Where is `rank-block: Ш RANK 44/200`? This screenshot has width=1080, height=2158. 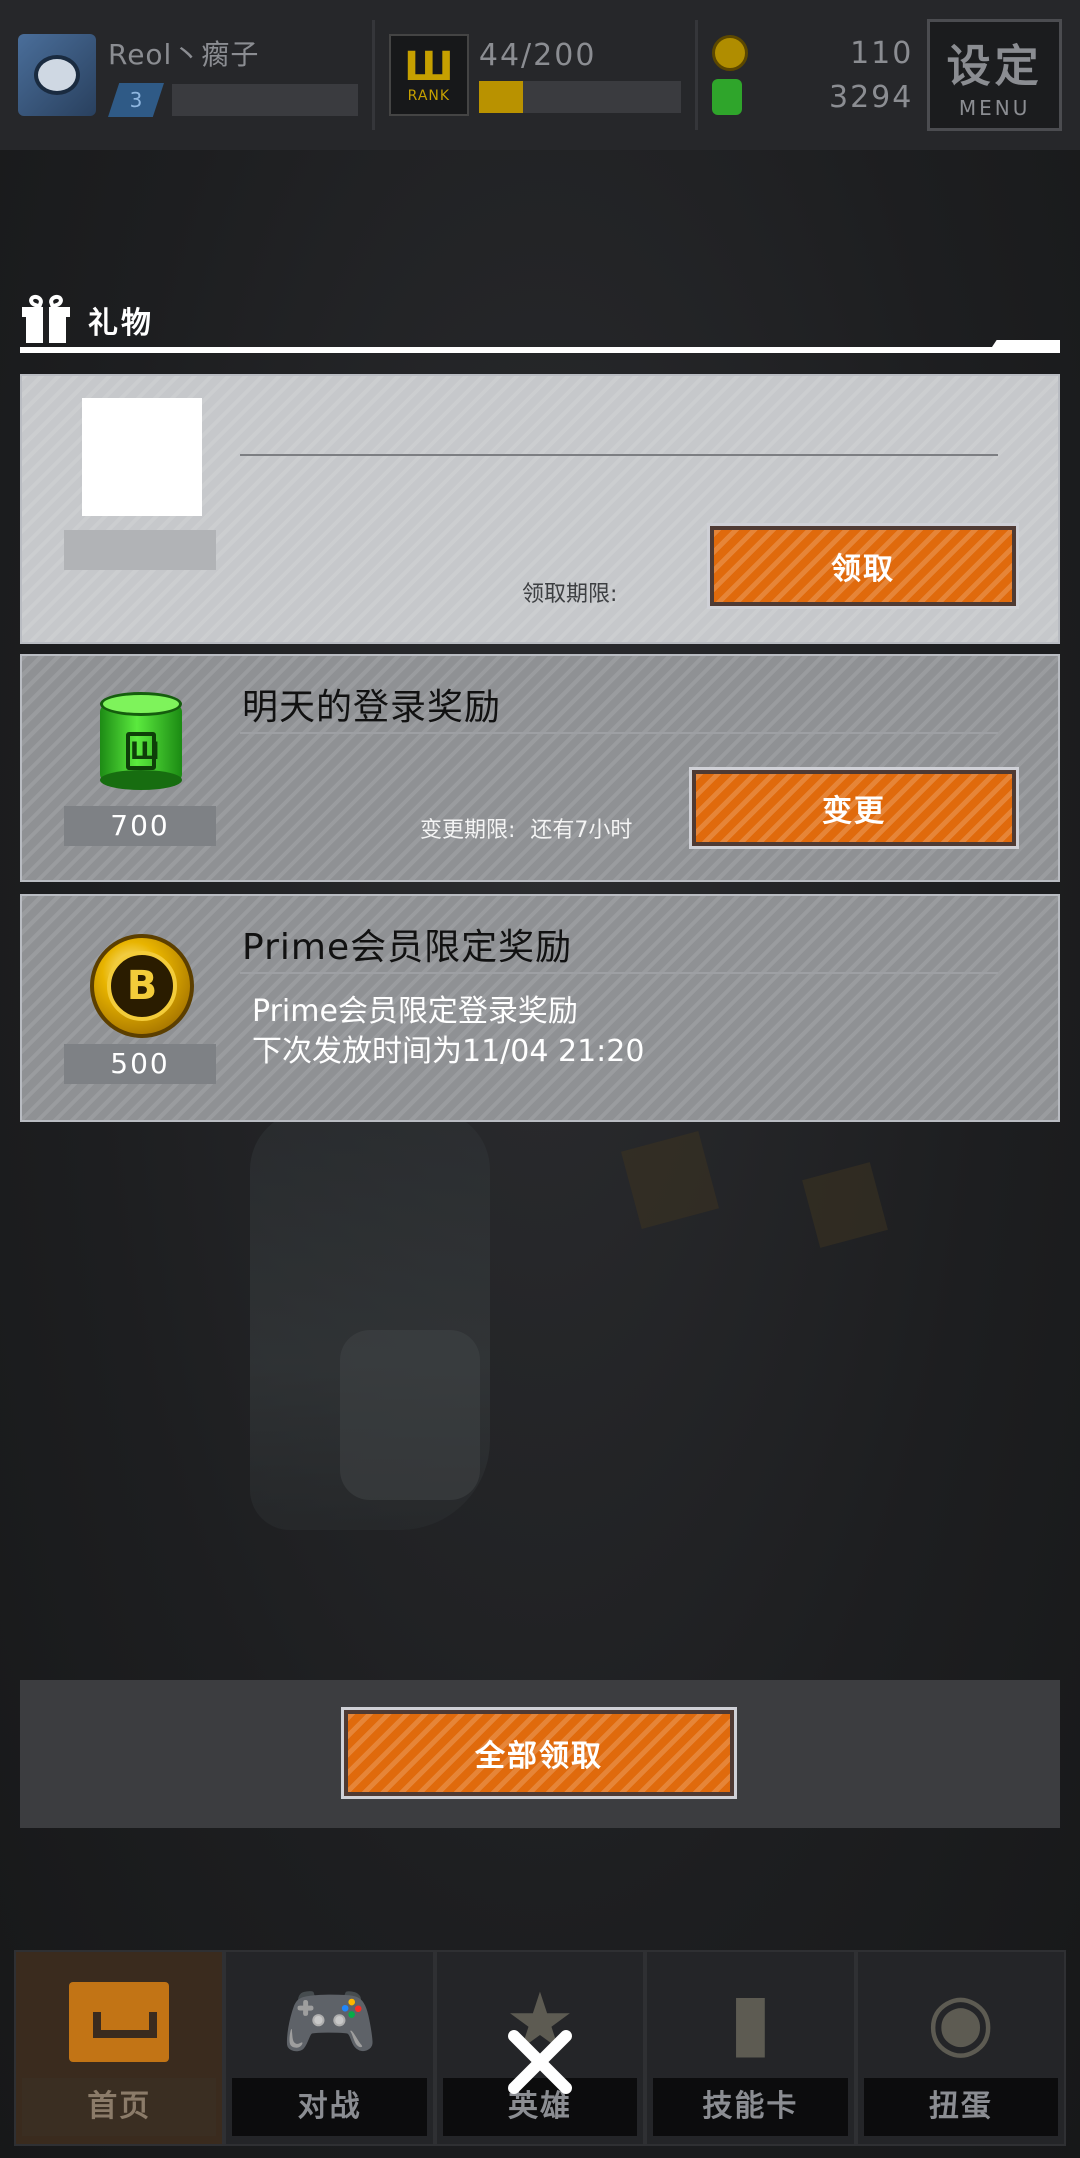
rank-block: Ш RANK 44/200 is located at coordinates (534, 75).